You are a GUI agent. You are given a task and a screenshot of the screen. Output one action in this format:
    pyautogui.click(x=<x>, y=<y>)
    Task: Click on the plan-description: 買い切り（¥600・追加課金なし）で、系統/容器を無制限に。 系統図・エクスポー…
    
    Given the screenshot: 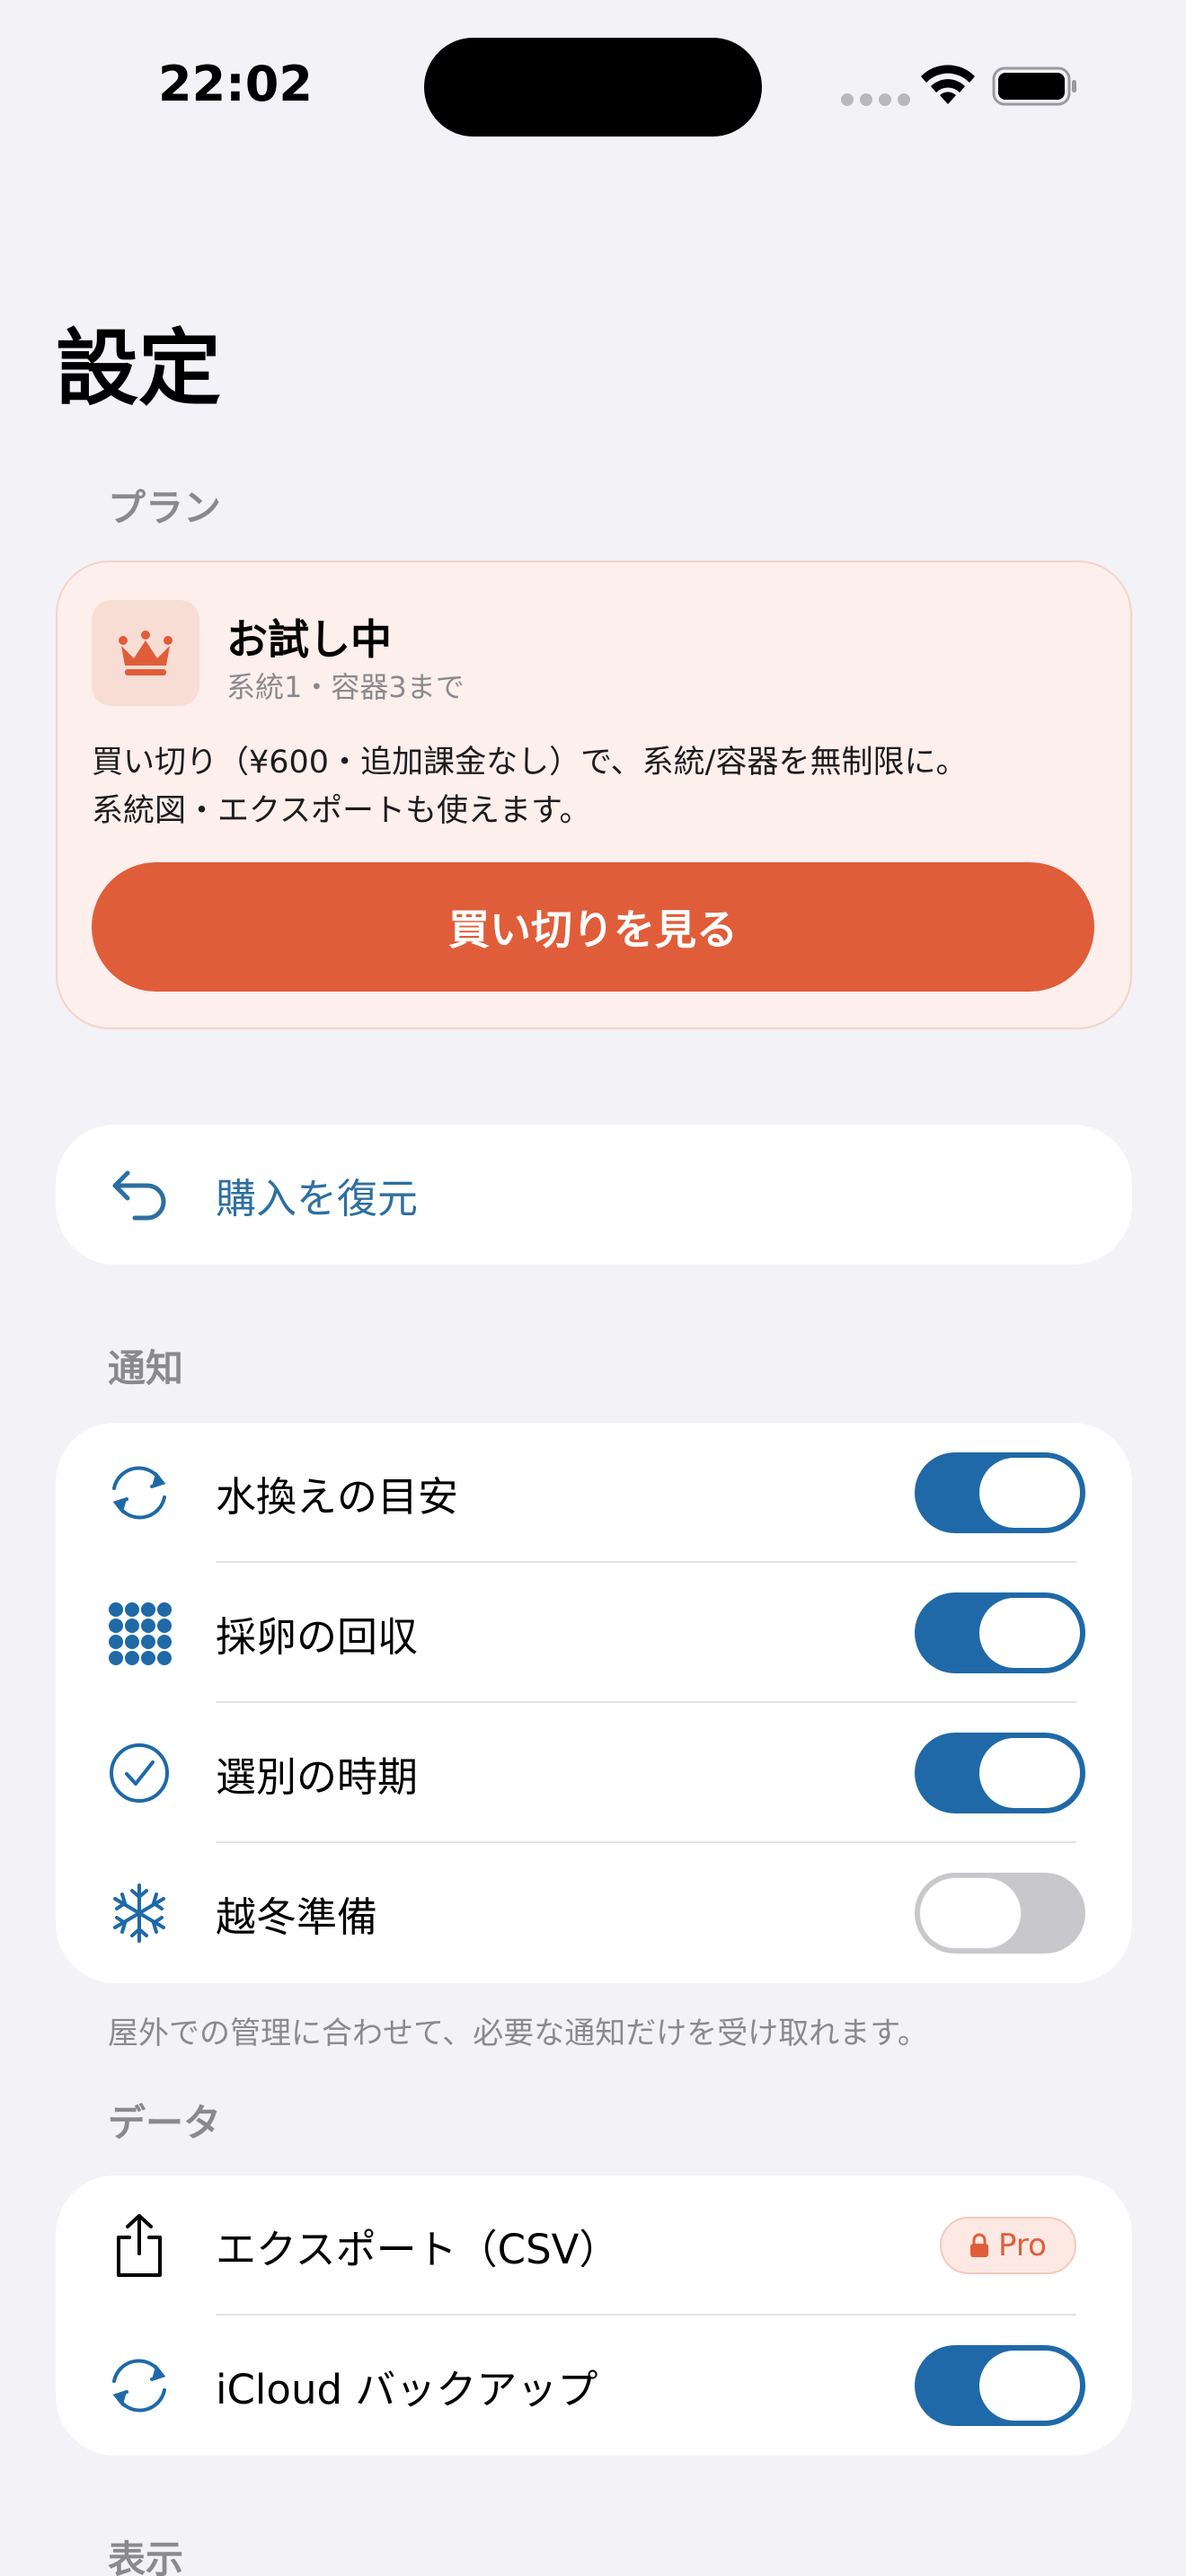 What is the action you would take?
    pyautogui.click(x=595, y=786)
    